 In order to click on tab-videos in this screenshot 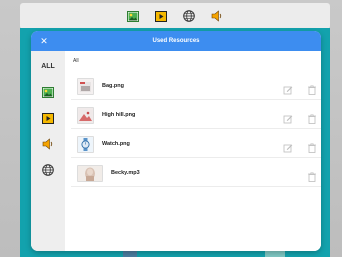, I will do `click(48, 118)`.